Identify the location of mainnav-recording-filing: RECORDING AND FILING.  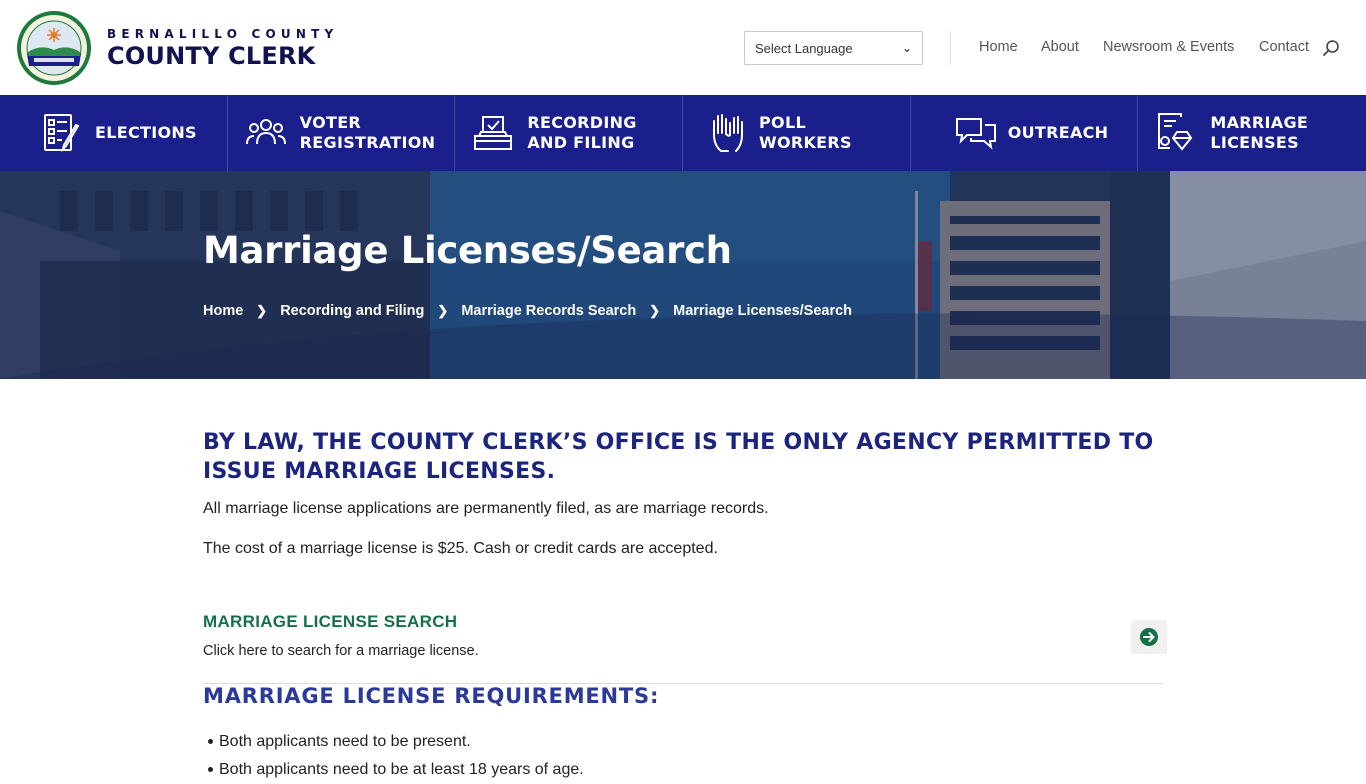
(569, 133).